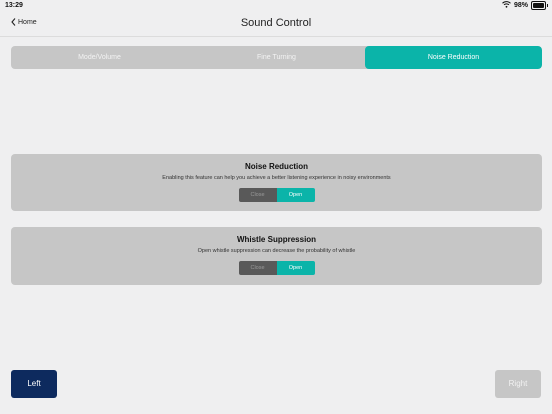  Describe the element at coordinates (276, 6) in the screenshot. I see `status-bar: 13:29 98%` at that location.